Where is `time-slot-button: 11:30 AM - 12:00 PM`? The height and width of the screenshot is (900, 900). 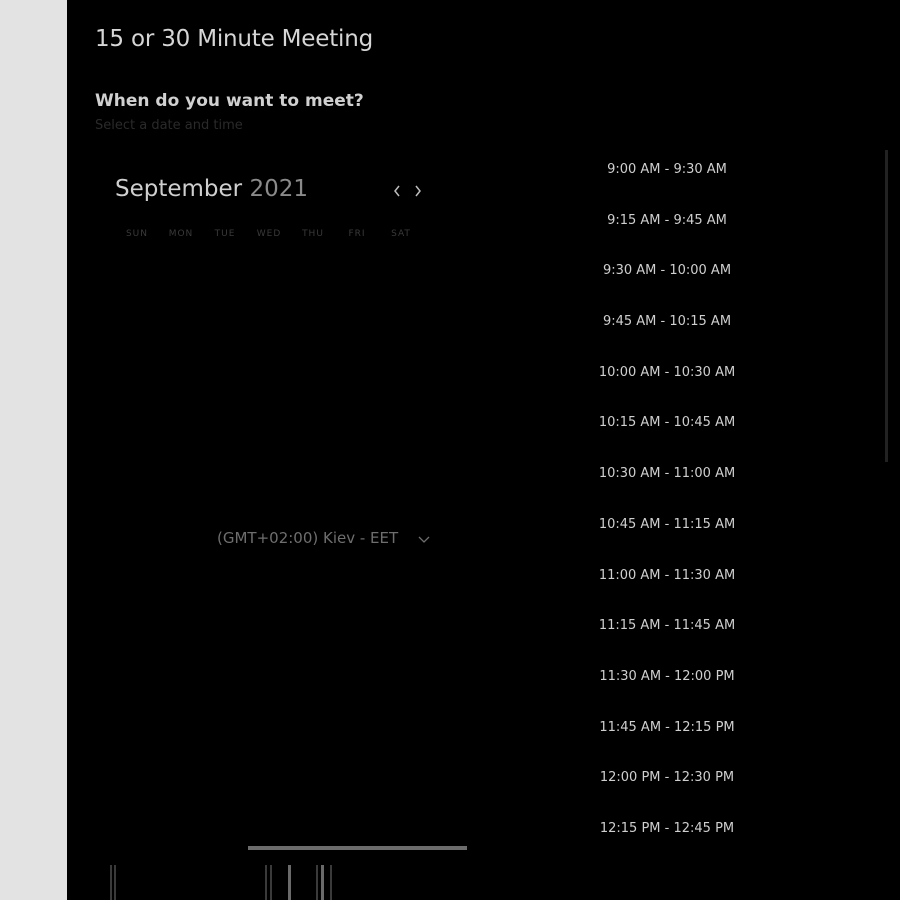 time-slot-button: 11:30 AM - 12:00 PM is located at coordinates (667, 682).